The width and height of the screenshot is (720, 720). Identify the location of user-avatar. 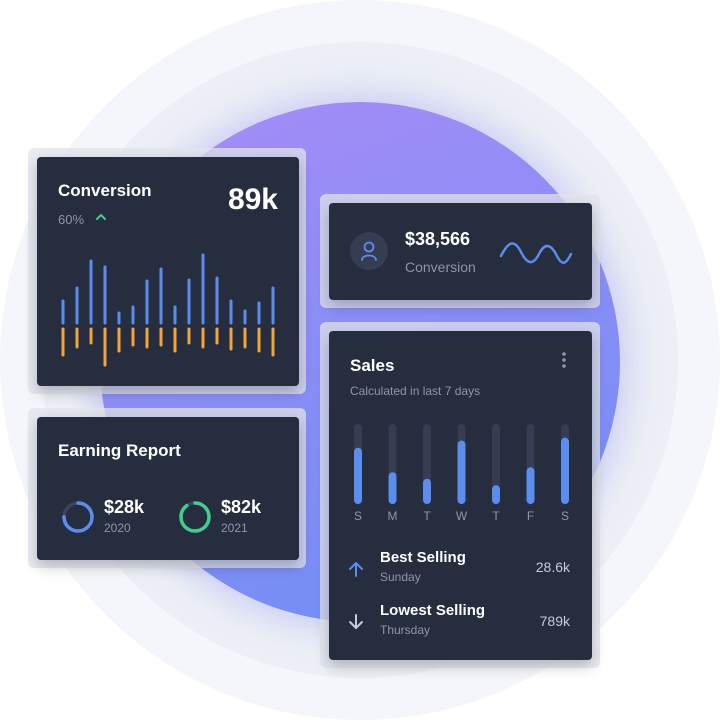
(369, 251).